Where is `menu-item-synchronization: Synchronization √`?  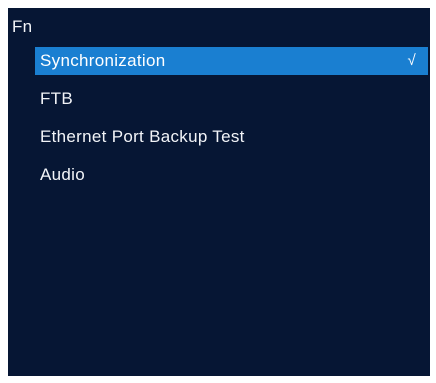
menu-item-synchronization: Synchronization √ is located at coordinates (231, 61).